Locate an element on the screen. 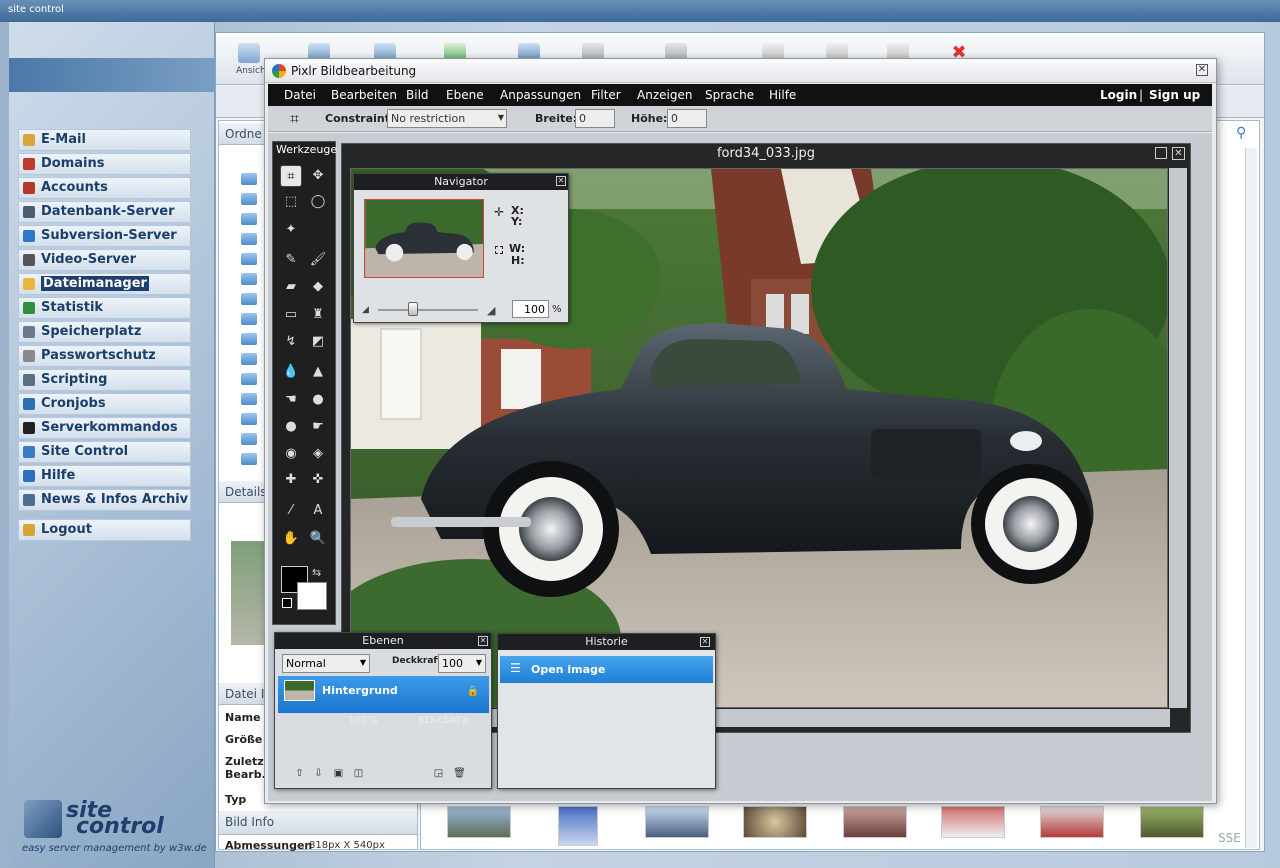 The height and width of the screenshot is (868, 1280). sidebar-item: Dateimanager is located at coordinates (104, 284).